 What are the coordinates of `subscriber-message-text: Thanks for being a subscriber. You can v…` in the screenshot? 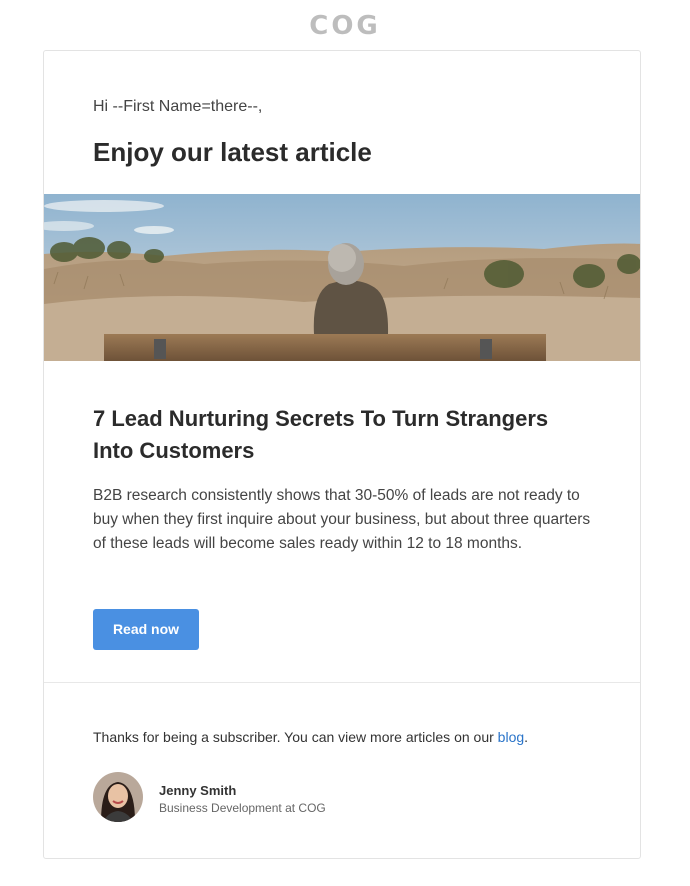 It's located at (295, 737).